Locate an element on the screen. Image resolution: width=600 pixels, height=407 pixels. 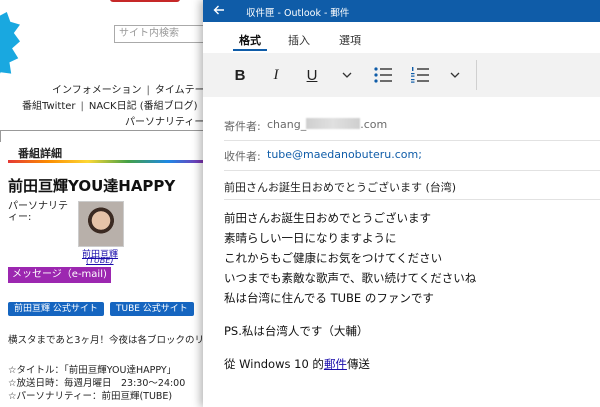
paragraph-more-dropdown is located at coordinates (455, 75).